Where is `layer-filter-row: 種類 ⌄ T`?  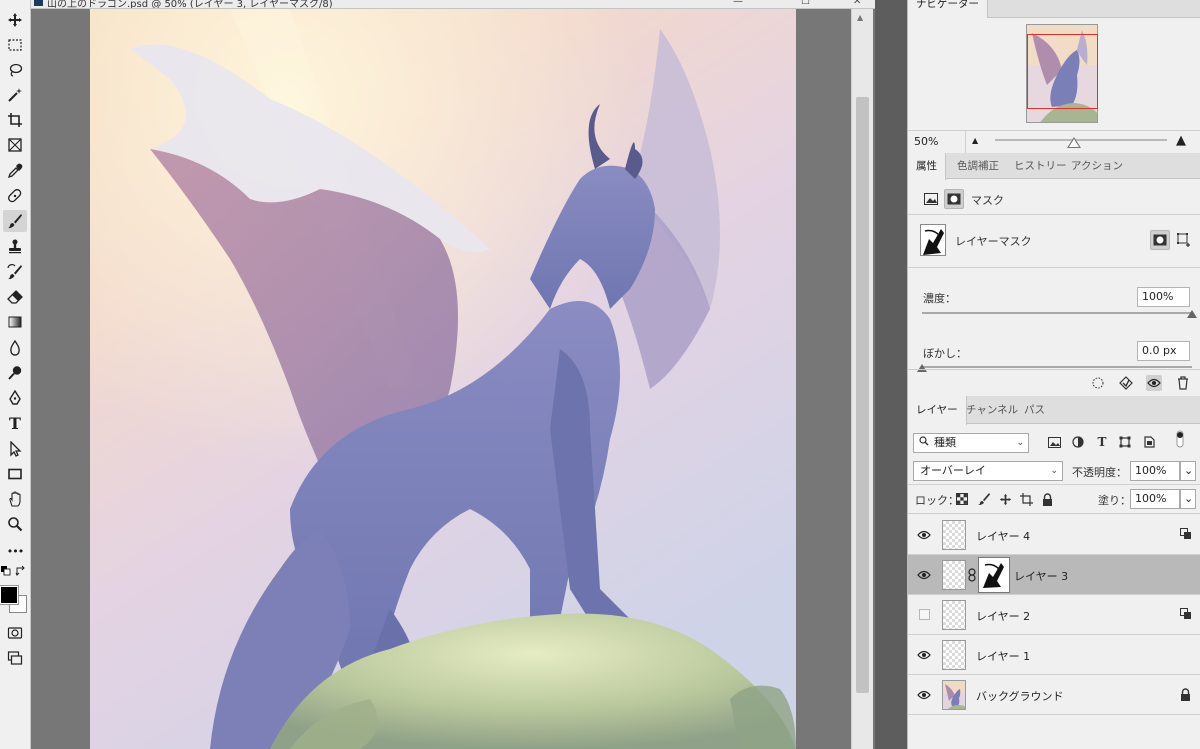 layer-filter-row: 種類 ⌄ T is located at coordinates (1054, 441).